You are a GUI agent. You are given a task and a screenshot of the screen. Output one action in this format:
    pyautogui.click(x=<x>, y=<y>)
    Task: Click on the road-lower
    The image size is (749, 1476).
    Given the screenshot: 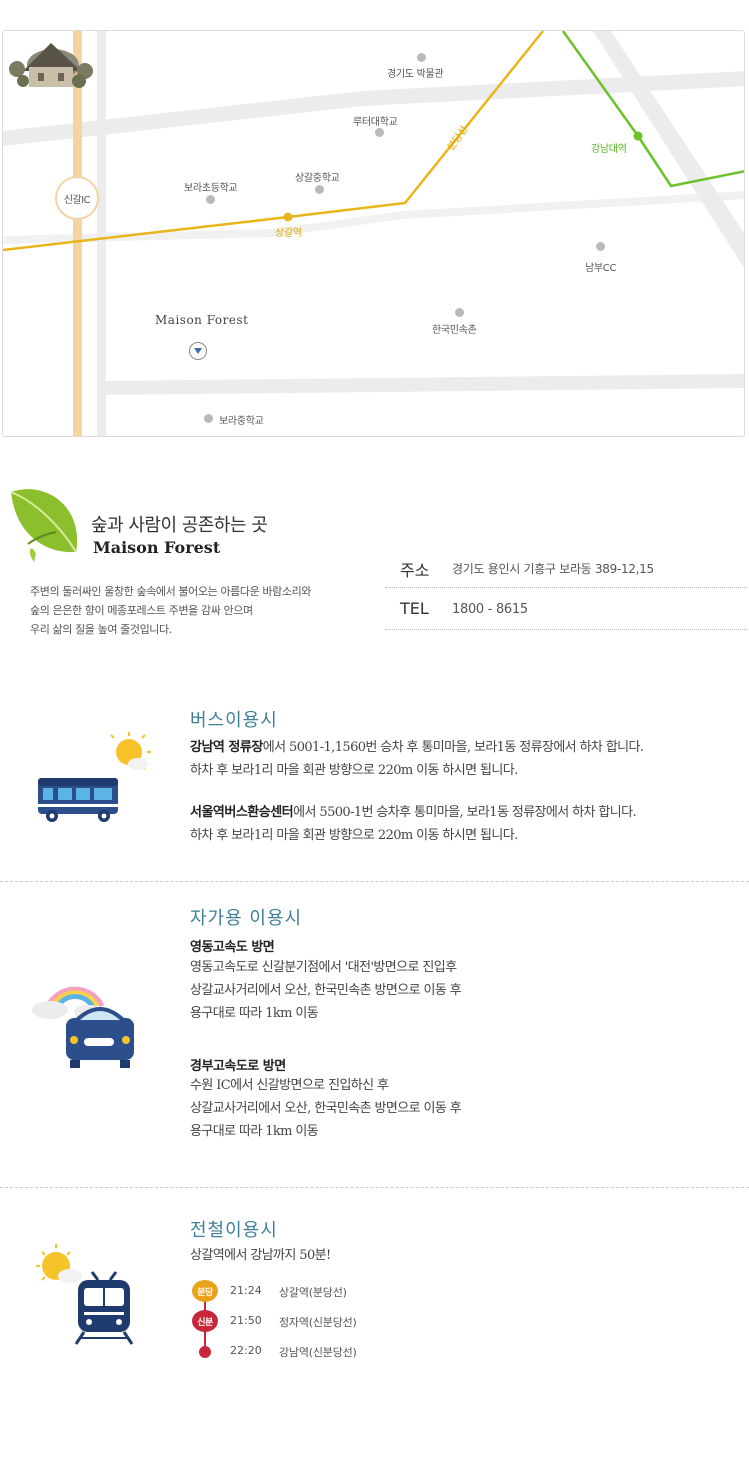 What is the action you would take?
    pyautogui.click(x=421, y=384)
    